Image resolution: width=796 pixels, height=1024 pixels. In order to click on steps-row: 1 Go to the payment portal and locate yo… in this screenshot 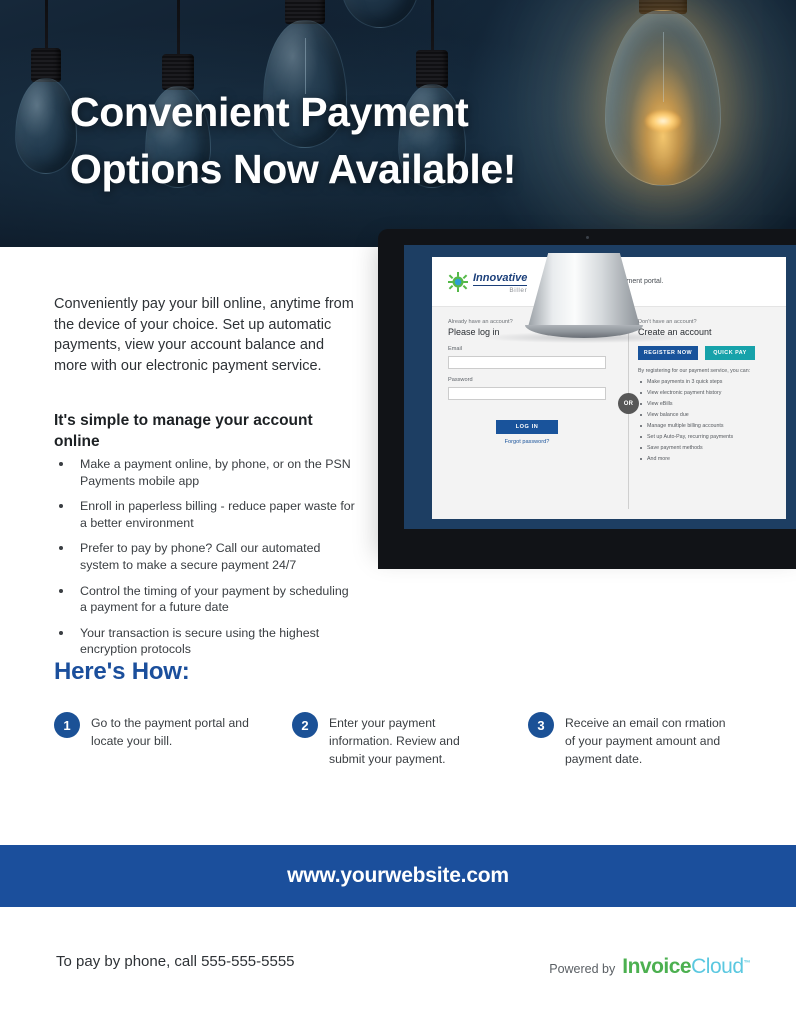, I will do `click(404, 740)`.